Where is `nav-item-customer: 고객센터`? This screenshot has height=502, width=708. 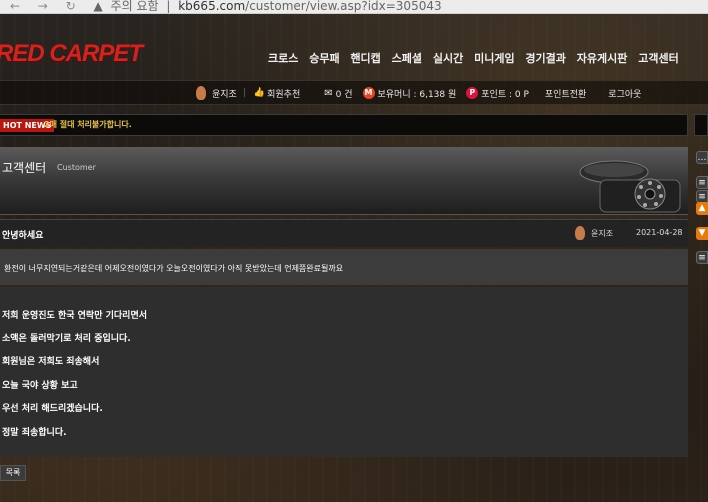
nav-item-customer: 고객센터 is located at coordinates (658, 58).